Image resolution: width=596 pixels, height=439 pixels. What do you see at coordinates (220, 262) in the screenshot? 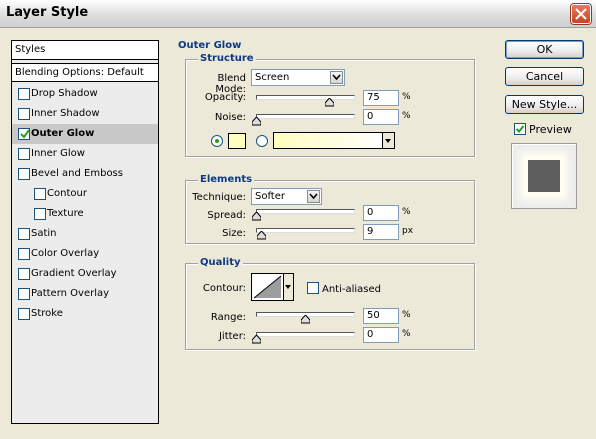
I see `quality-title: Quality` at bounding box center [220, 262].